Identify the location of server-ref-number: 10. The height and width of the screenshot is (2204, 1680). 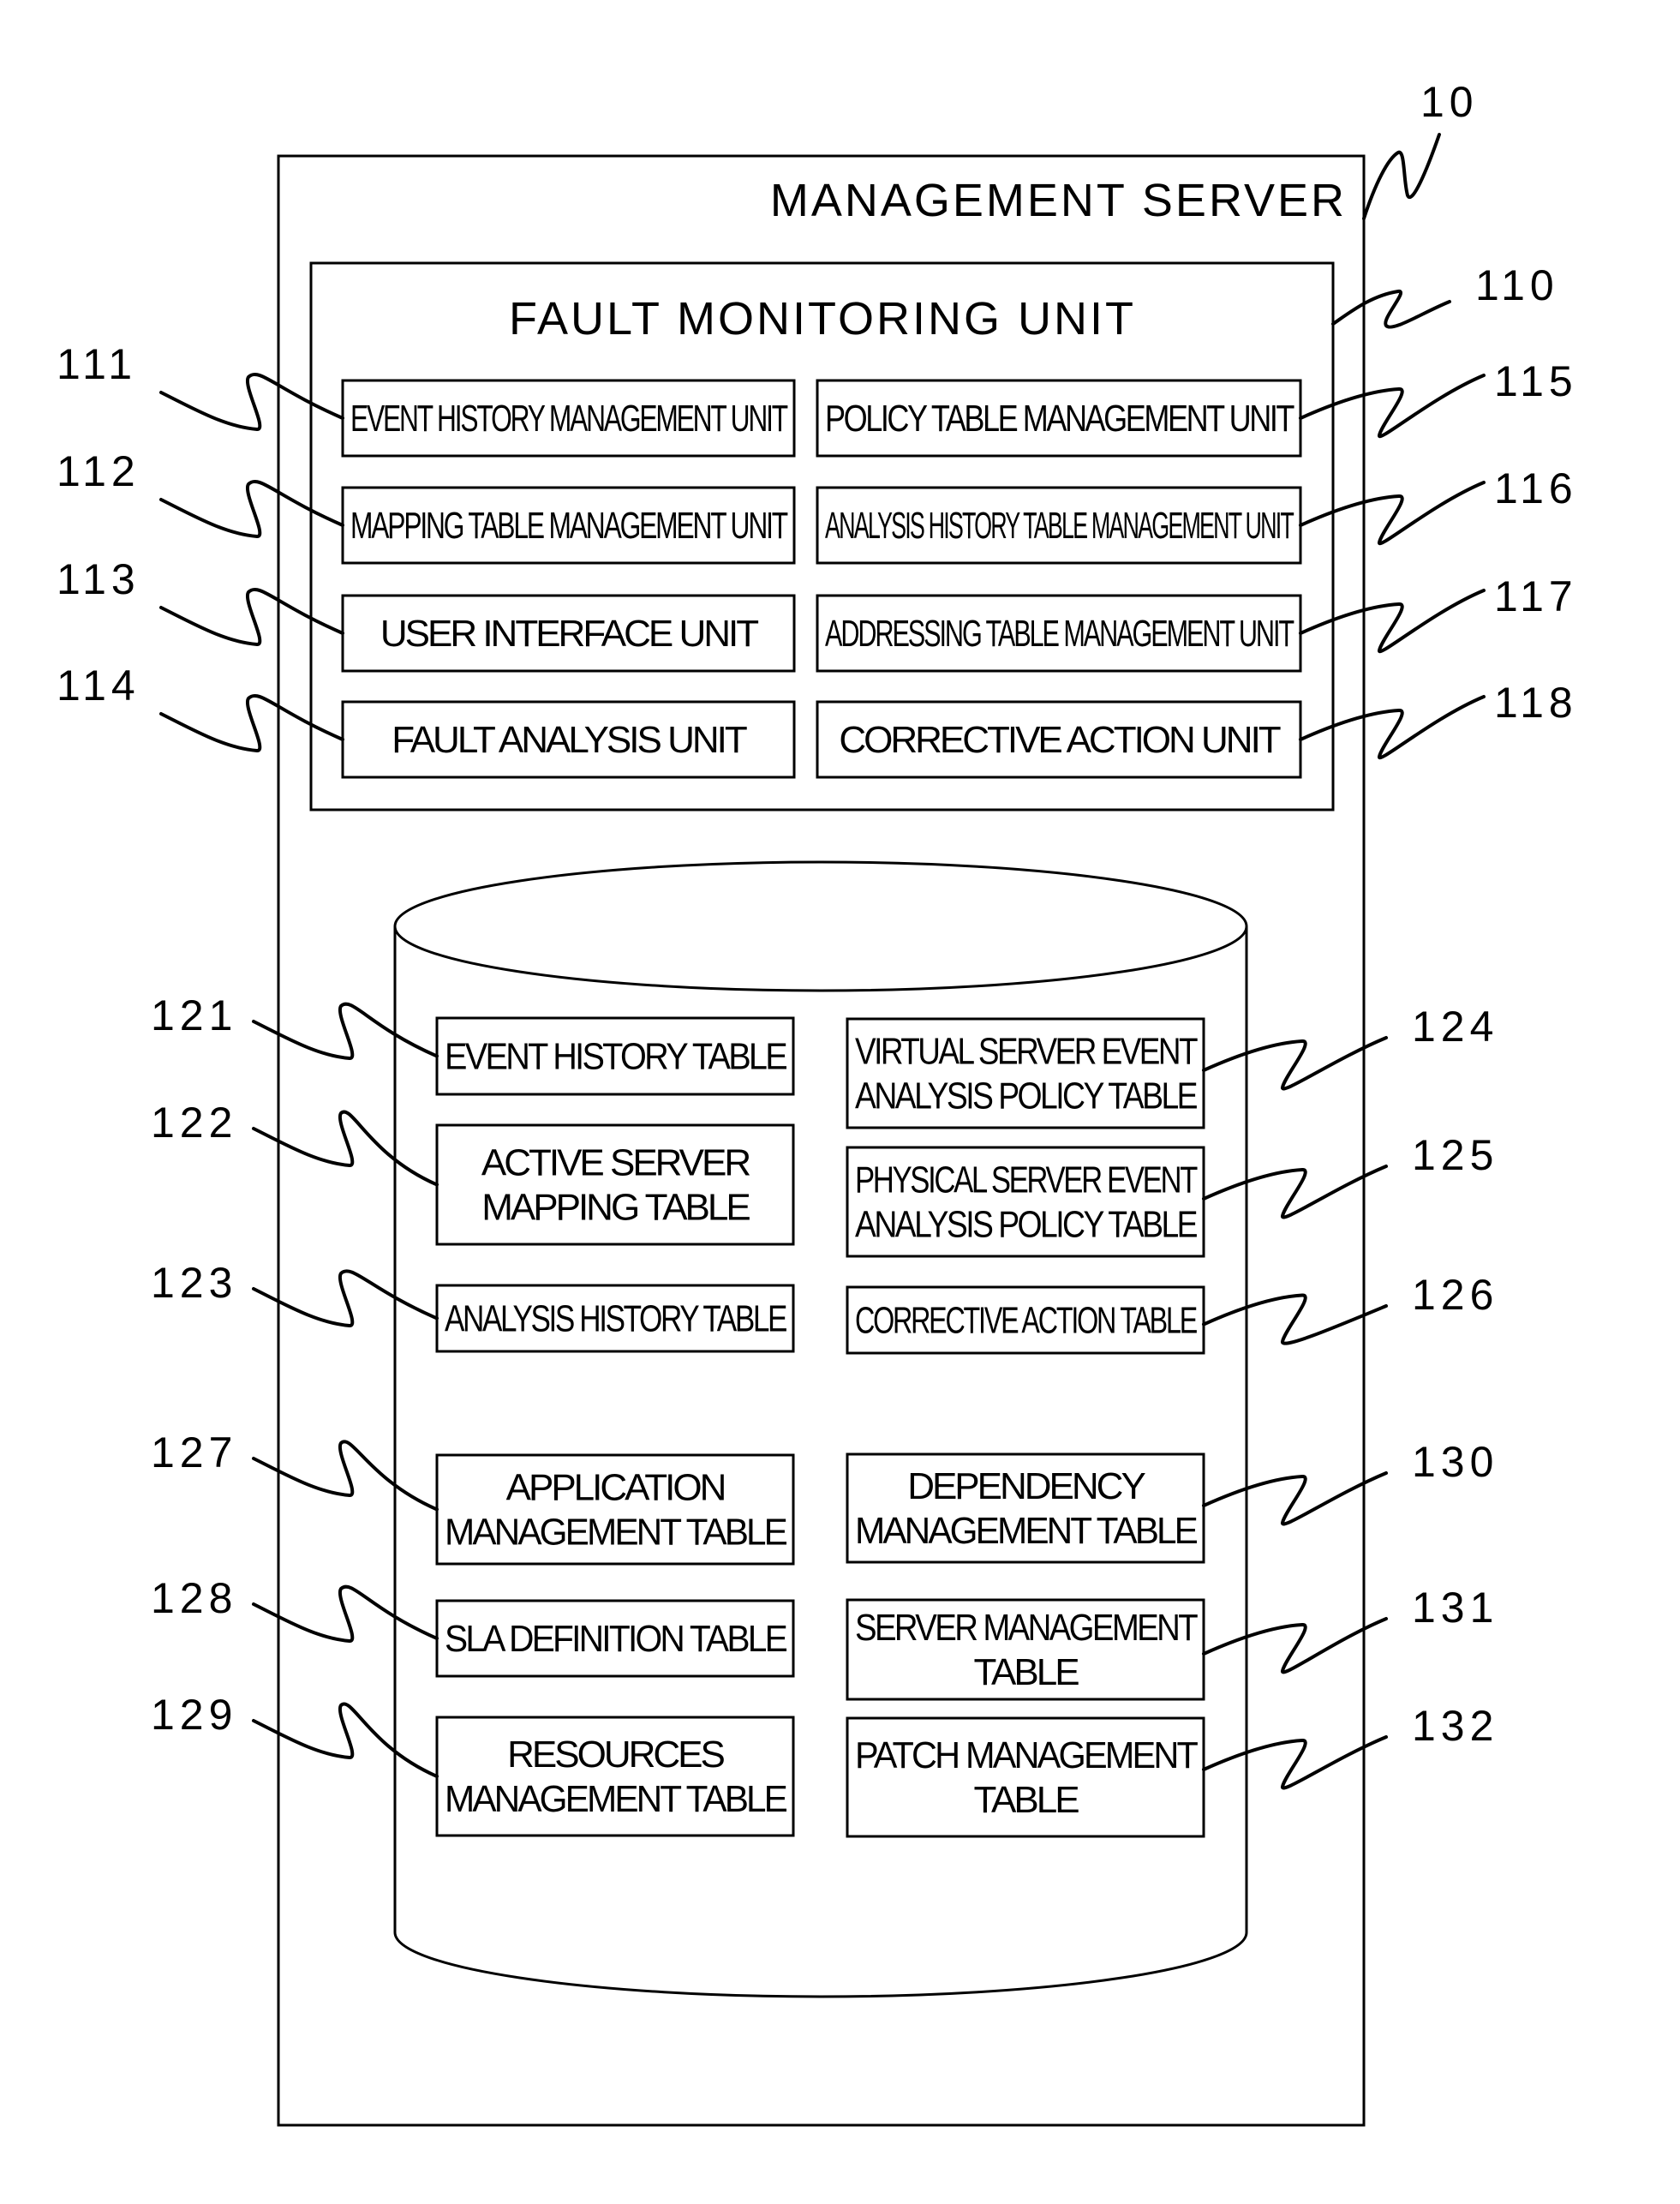
(1449, 102).